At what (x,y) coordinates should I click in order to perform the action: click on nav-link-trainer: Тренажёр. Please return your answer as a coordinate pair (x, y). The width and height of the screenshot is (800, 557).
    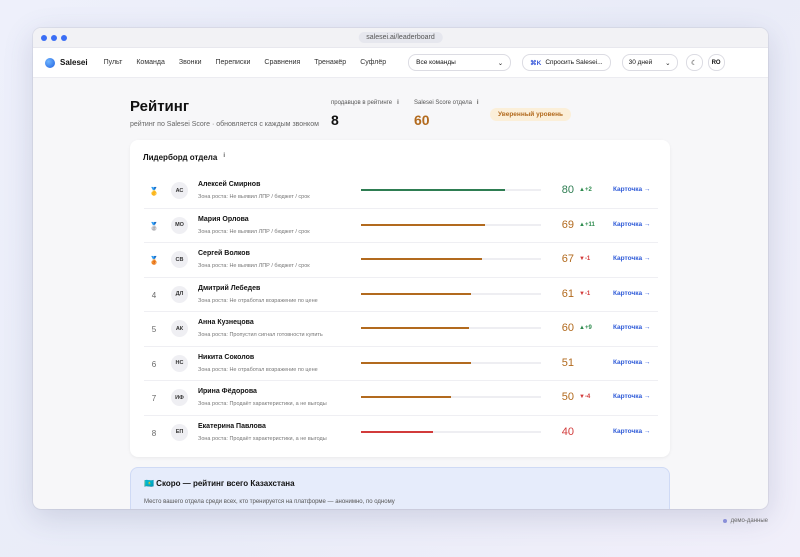
    Looking at the image, I should click on (330, 62).